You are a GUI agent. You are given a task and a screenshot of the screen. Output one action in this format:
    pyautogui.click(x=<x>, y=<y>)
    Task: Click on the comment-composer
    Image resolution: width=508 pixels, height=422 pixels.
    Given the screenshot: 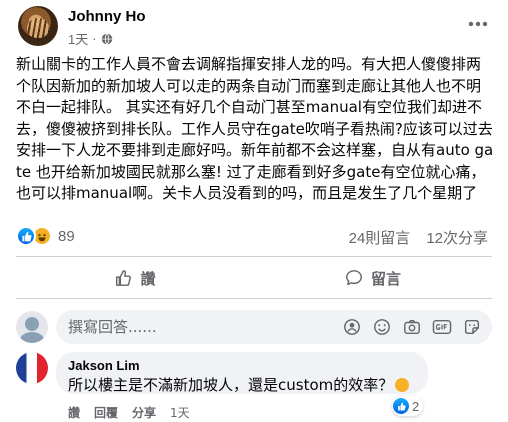 What is the action you would take?
    pyautogui.click(x=254, y=327)
    